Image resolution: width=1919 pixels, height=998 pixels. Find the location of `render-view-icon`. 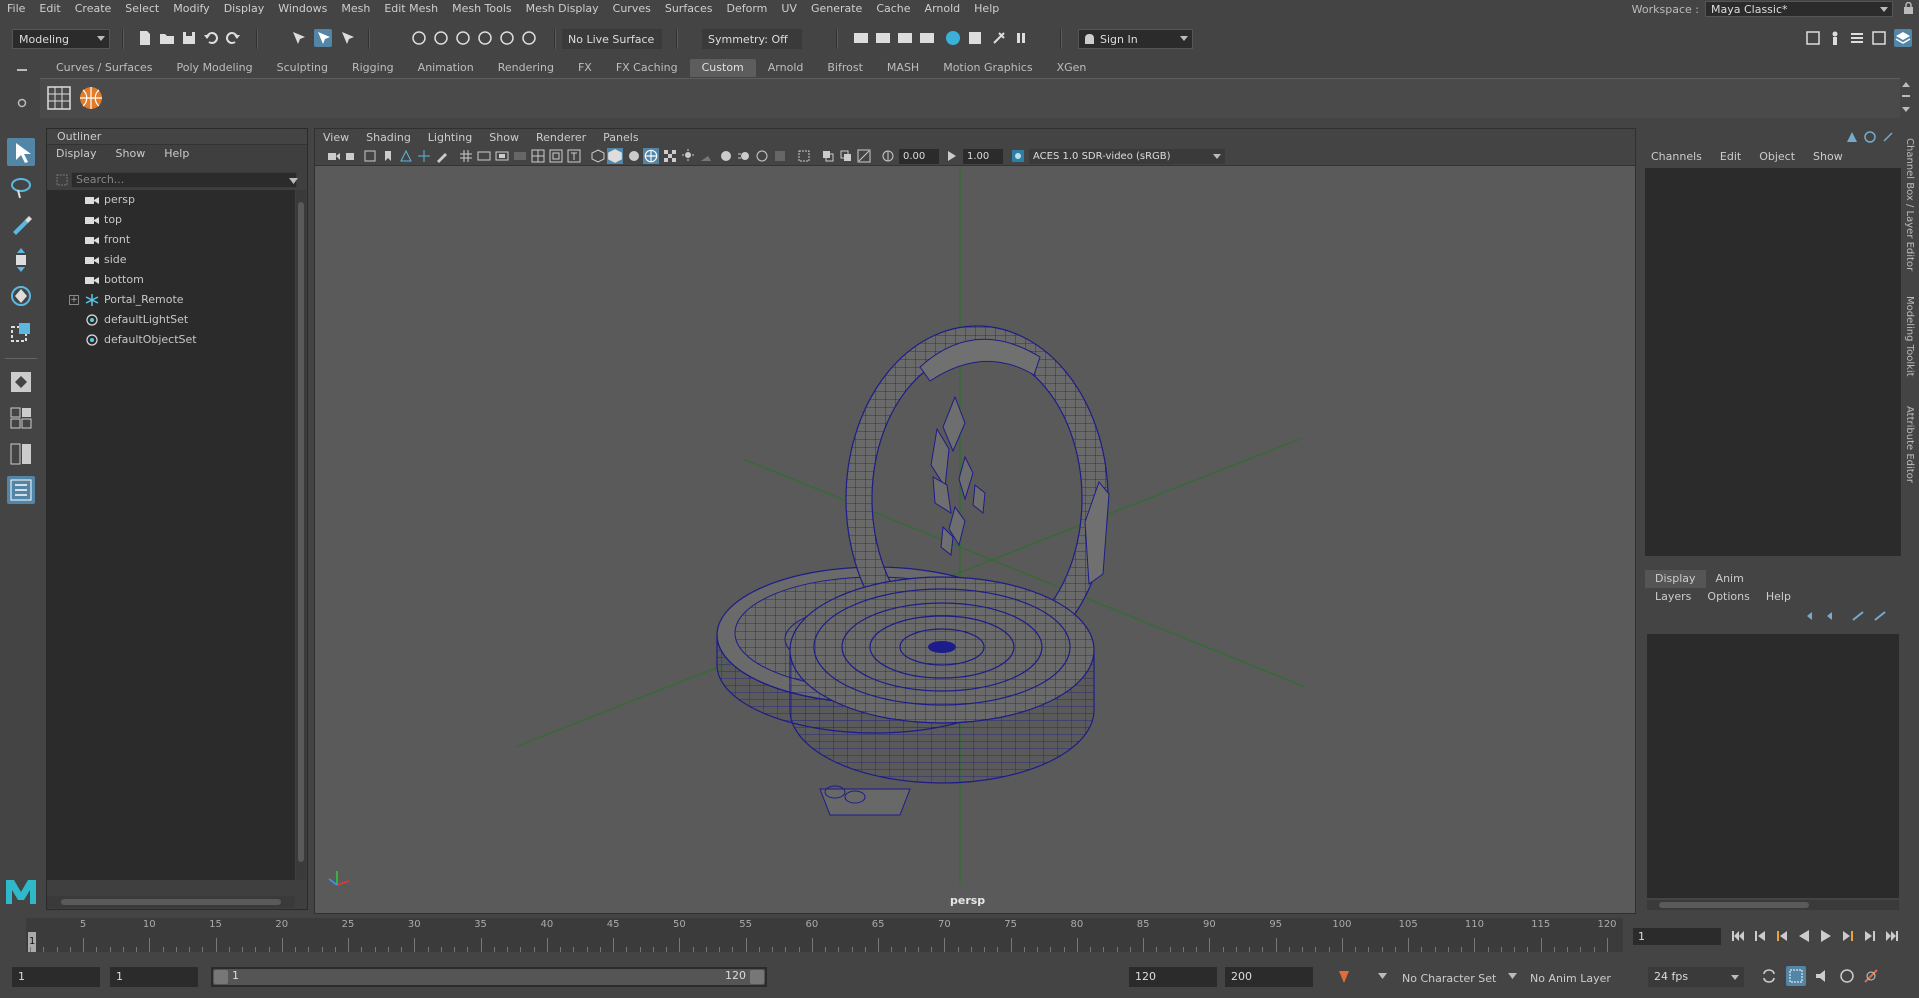

render-view-icon is located at coordinates (975, 38).